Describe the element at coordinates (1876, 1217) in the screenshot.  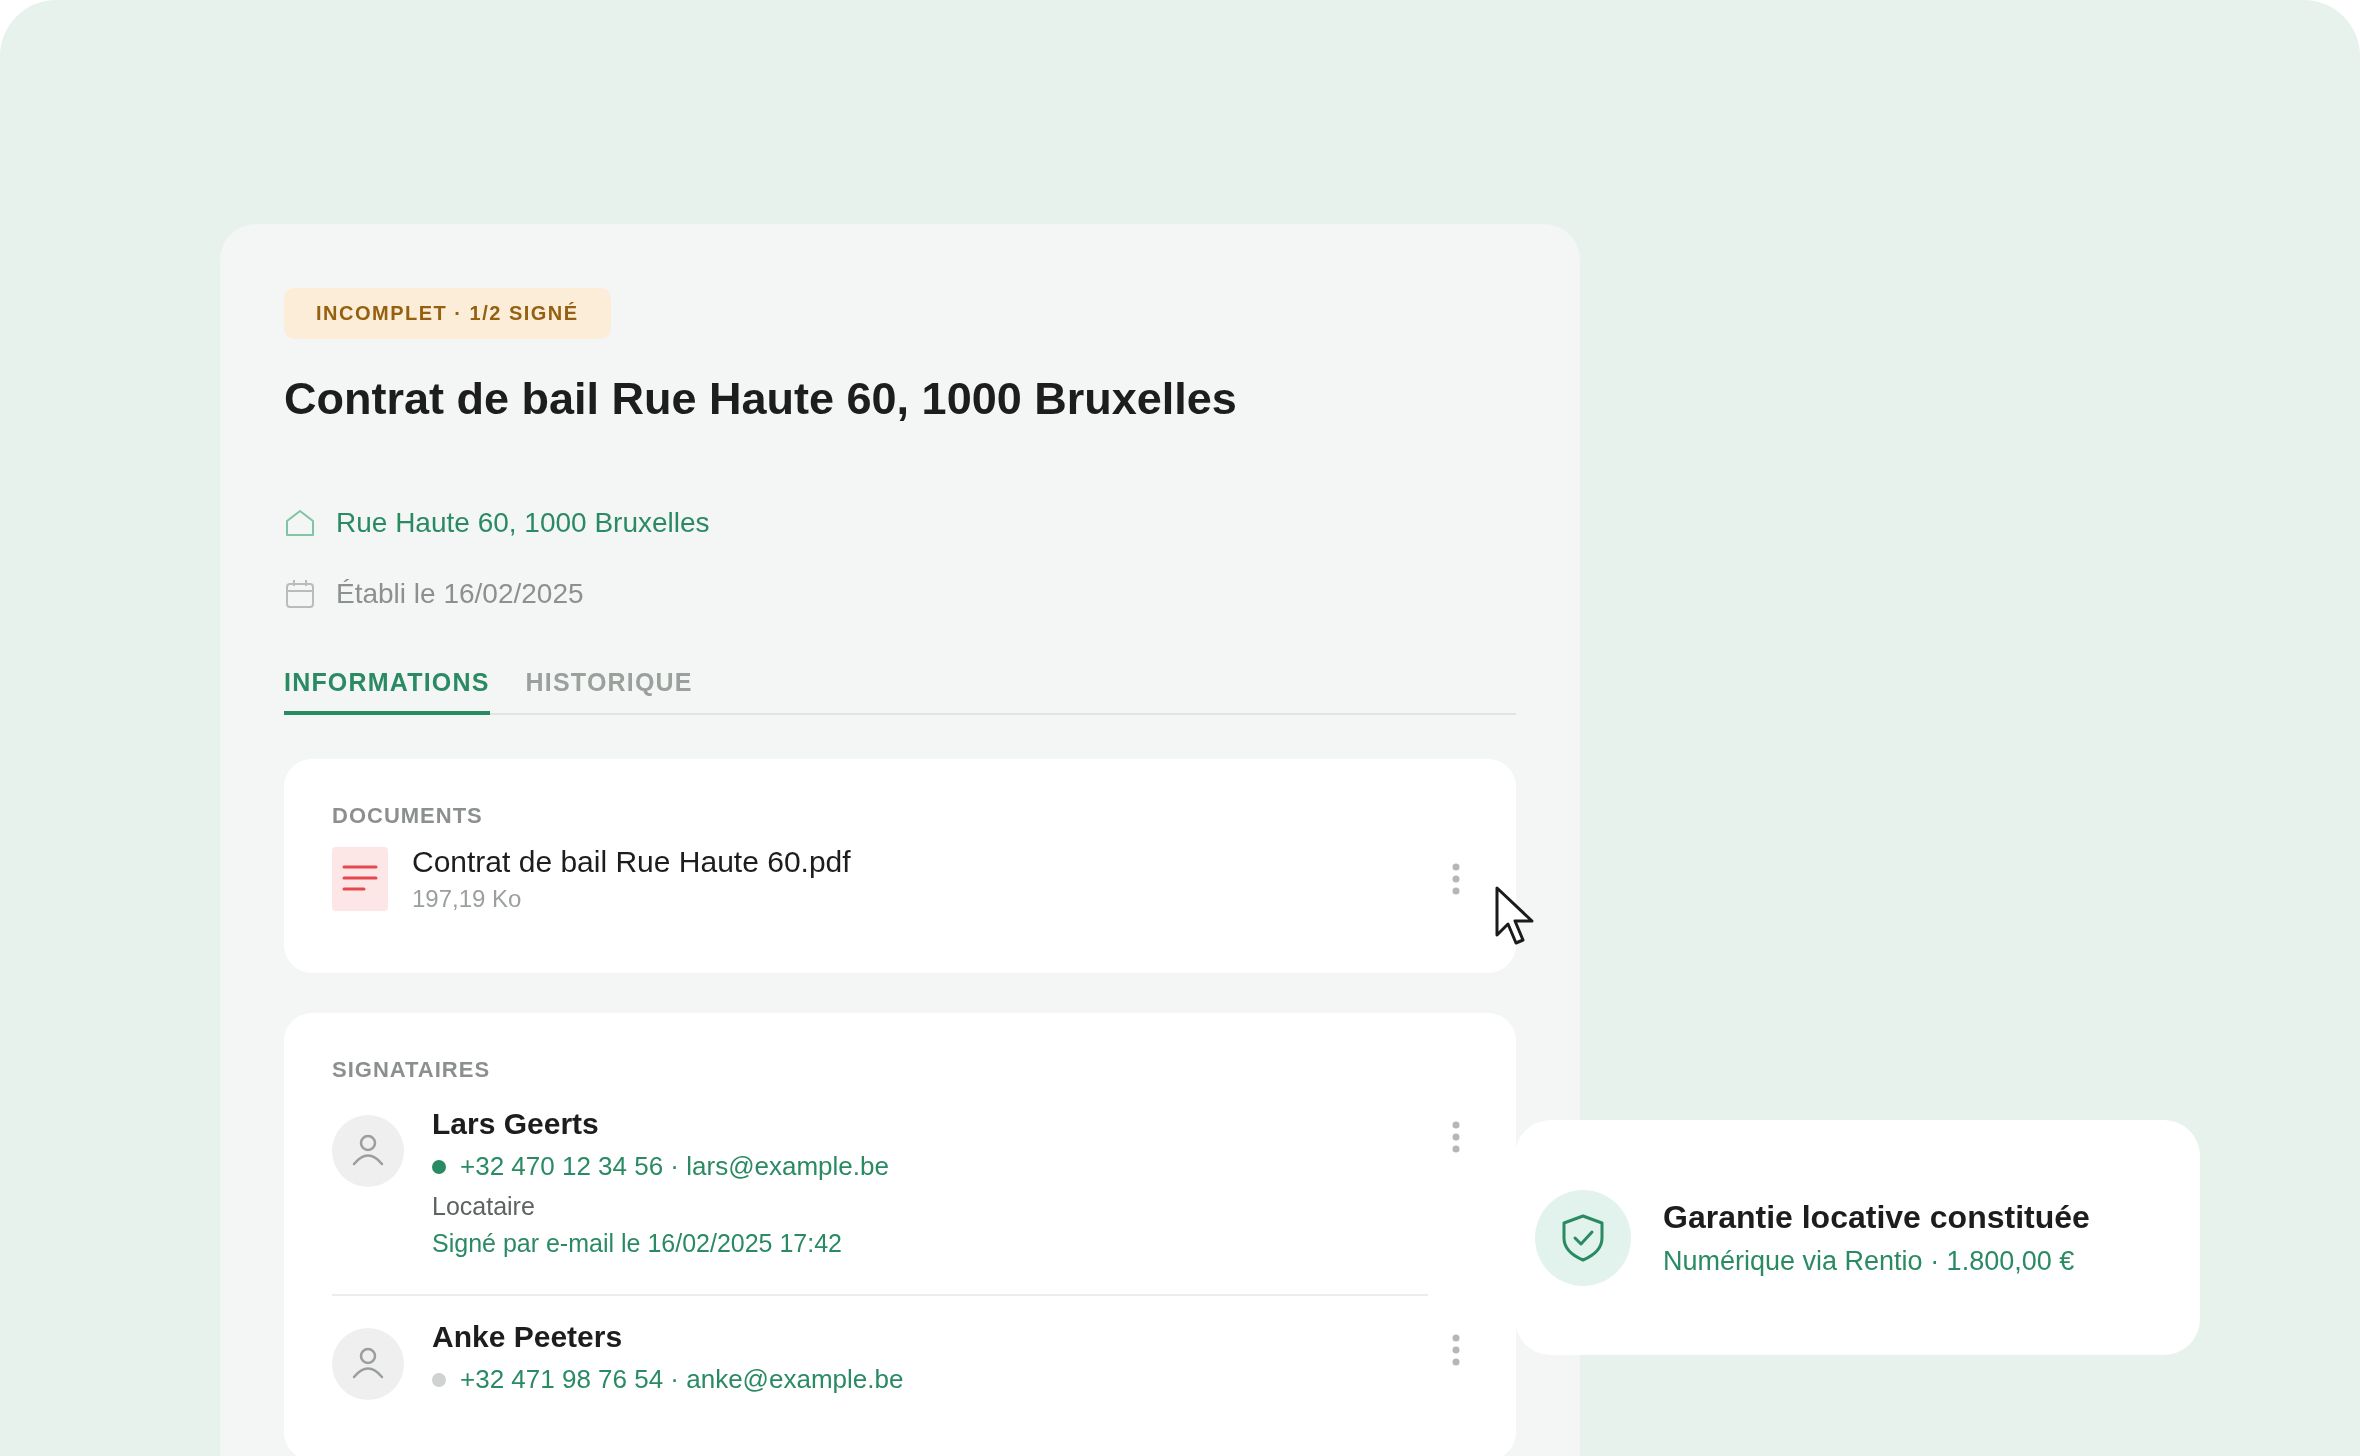
I see `guarantee-title: Garantie locative constituée` at that location.